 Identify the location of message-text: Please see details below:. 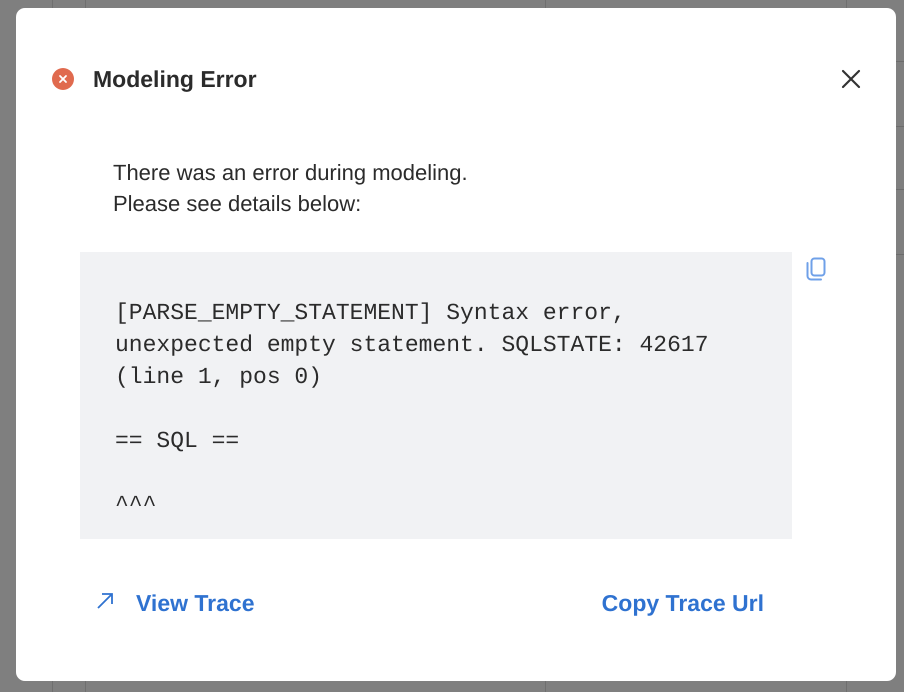
(237, 204).